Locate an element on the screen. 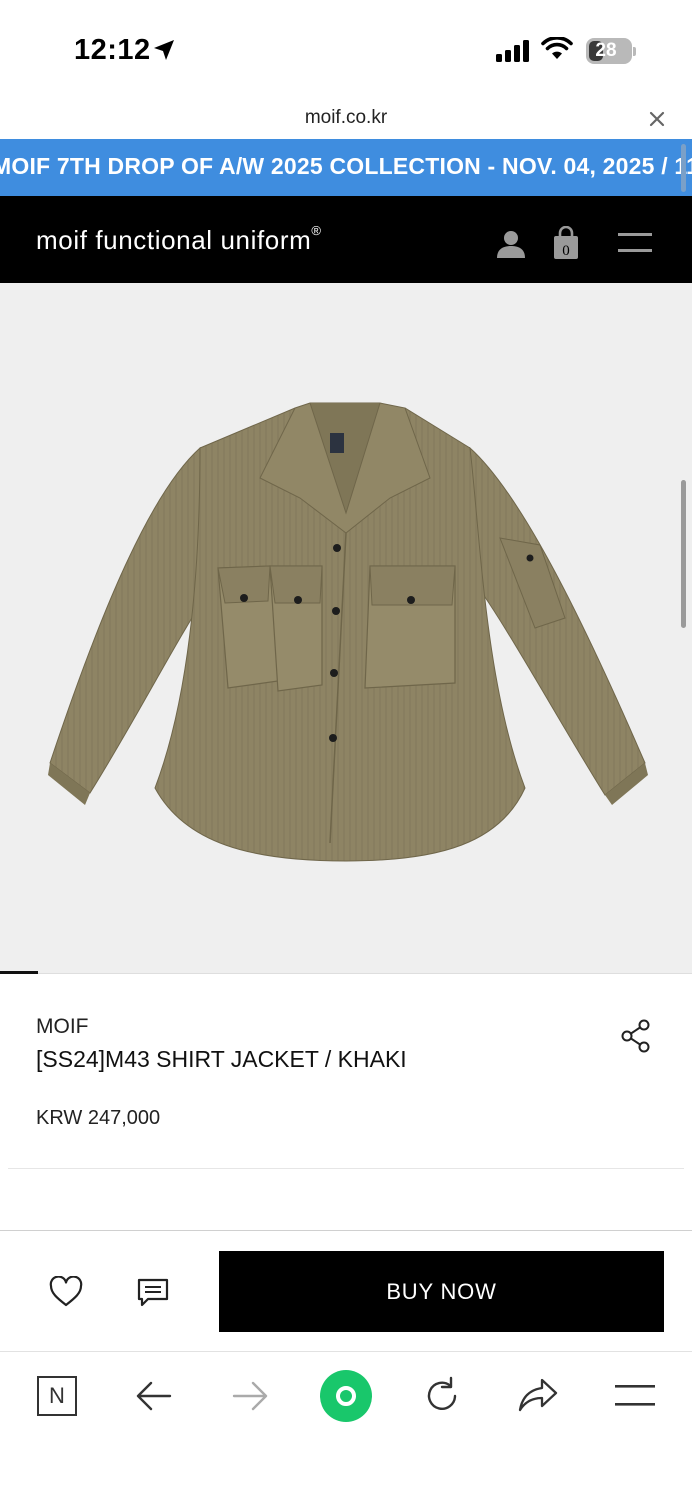  review-icon is located at coordinates (153, 1293).